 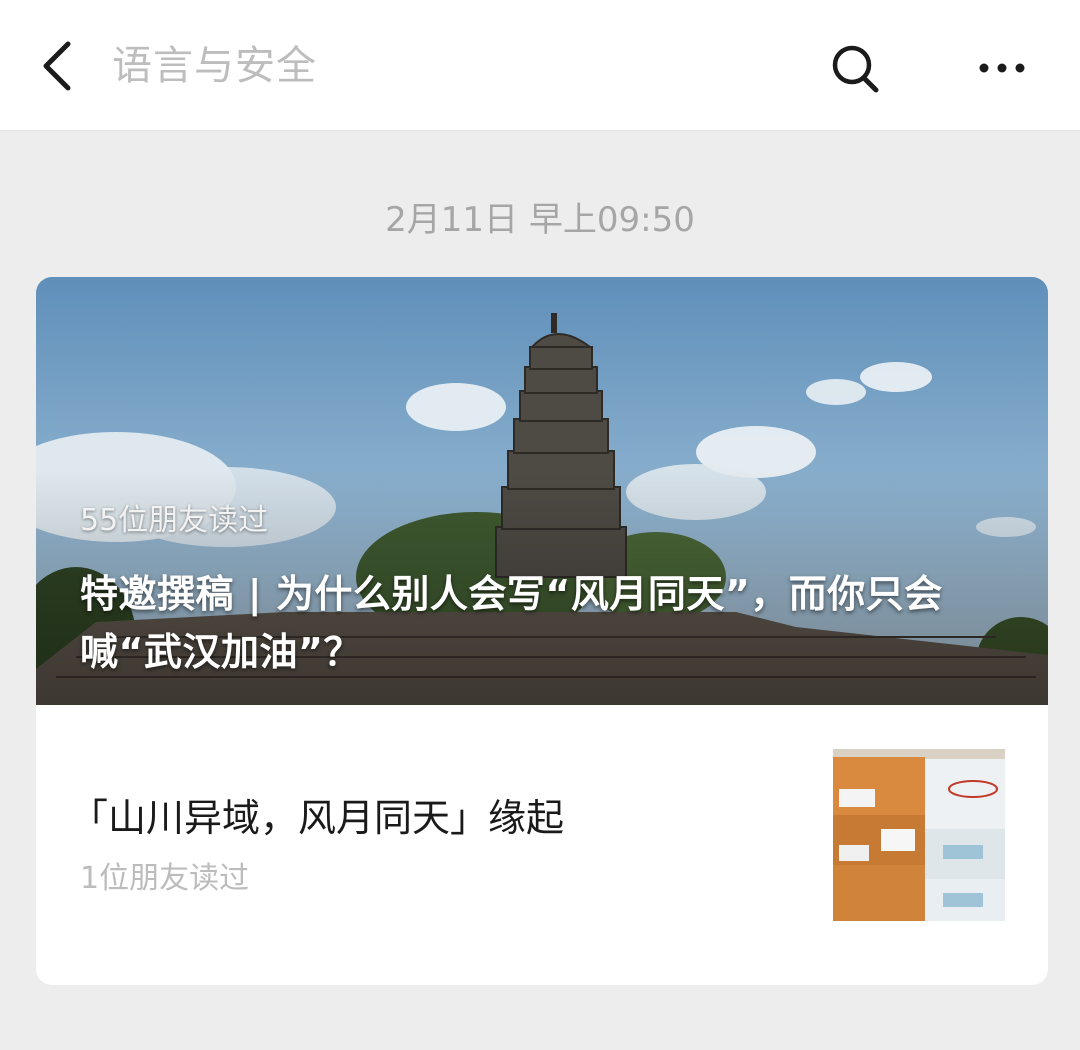 I want to click on chevron-left-icon, so click(x=60, y=66).